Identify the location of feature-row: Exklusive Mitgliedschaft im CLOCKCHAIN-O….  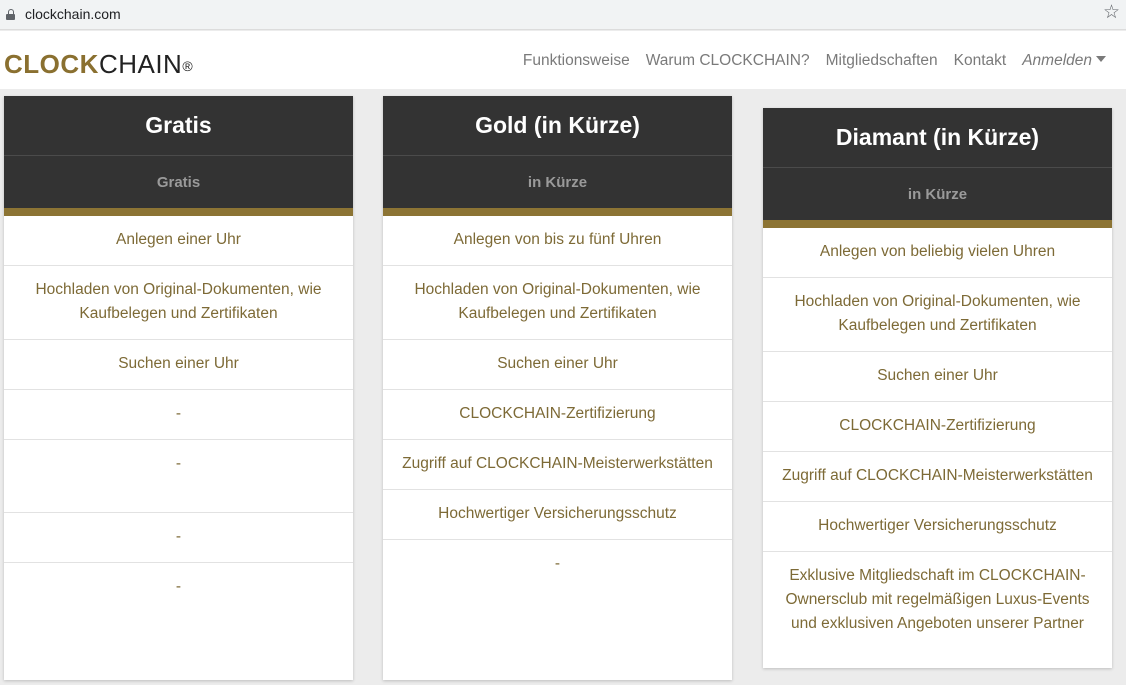
(937, 600).